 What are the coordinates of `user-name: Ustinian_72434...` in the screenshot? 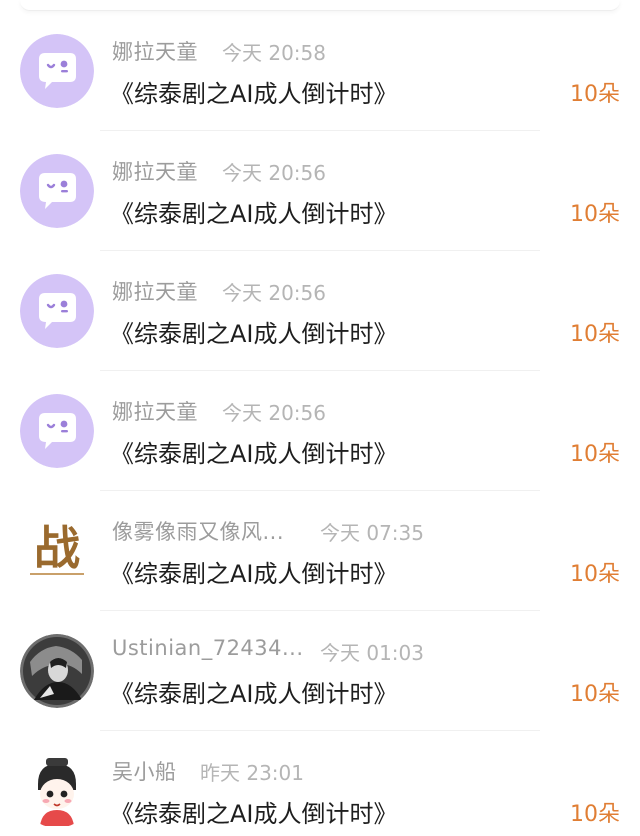 It's located at (208, 648).